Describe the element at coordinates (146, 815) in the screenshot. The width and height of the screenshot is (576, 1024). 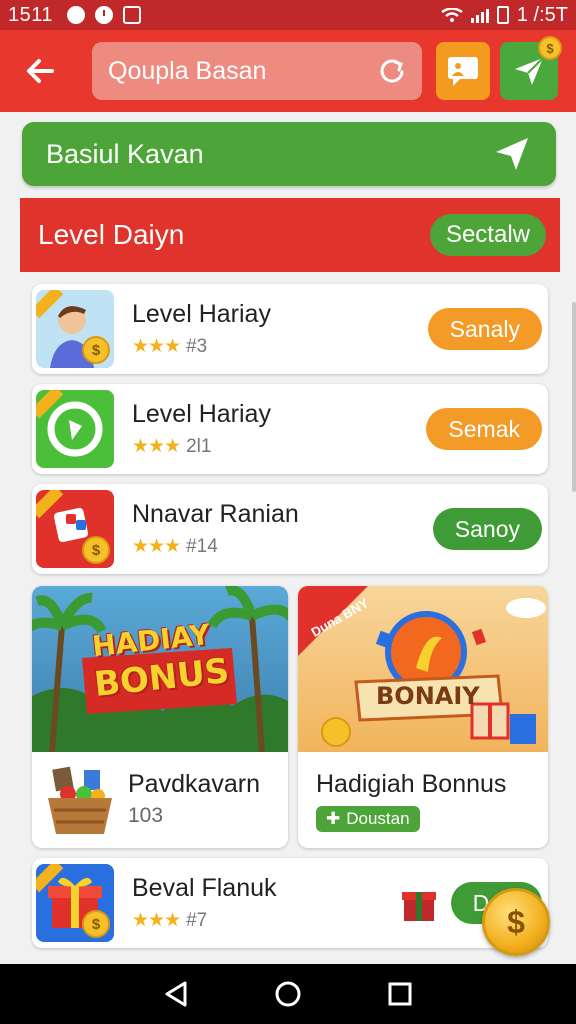
I see `promo-subtitle: 103` at that location.